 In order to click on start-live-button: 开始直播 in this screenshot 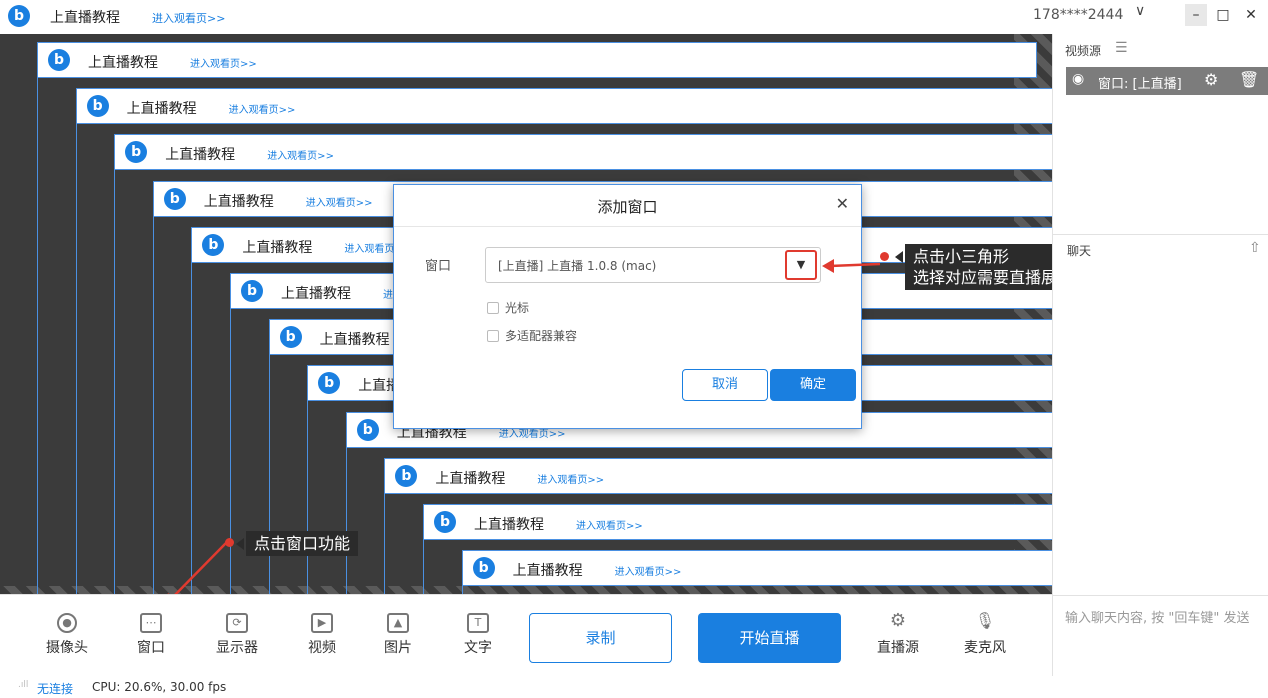, I will do `click(769, 638)`.